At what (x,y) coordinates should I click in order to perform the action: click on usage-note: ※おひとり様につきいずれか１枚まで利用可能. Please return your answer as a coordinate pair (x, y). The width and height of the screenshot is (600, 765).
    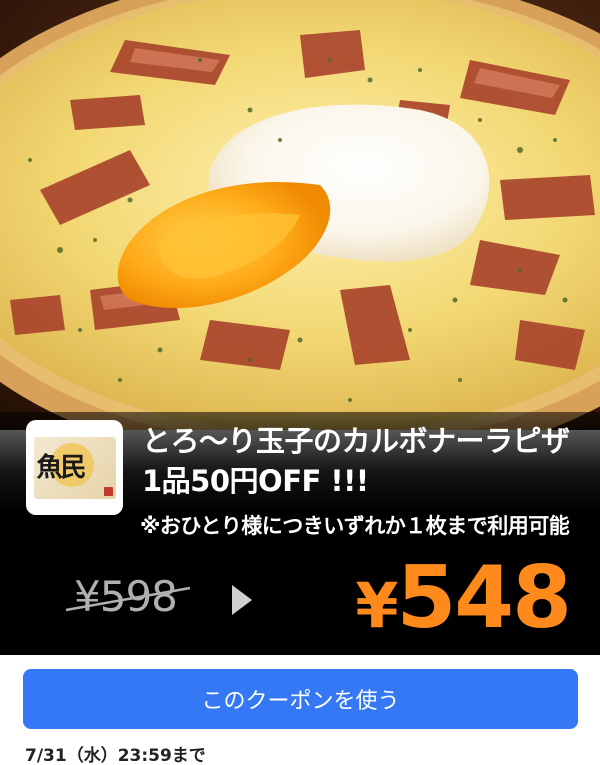
    Looking at the image, I should click on (355, 526).